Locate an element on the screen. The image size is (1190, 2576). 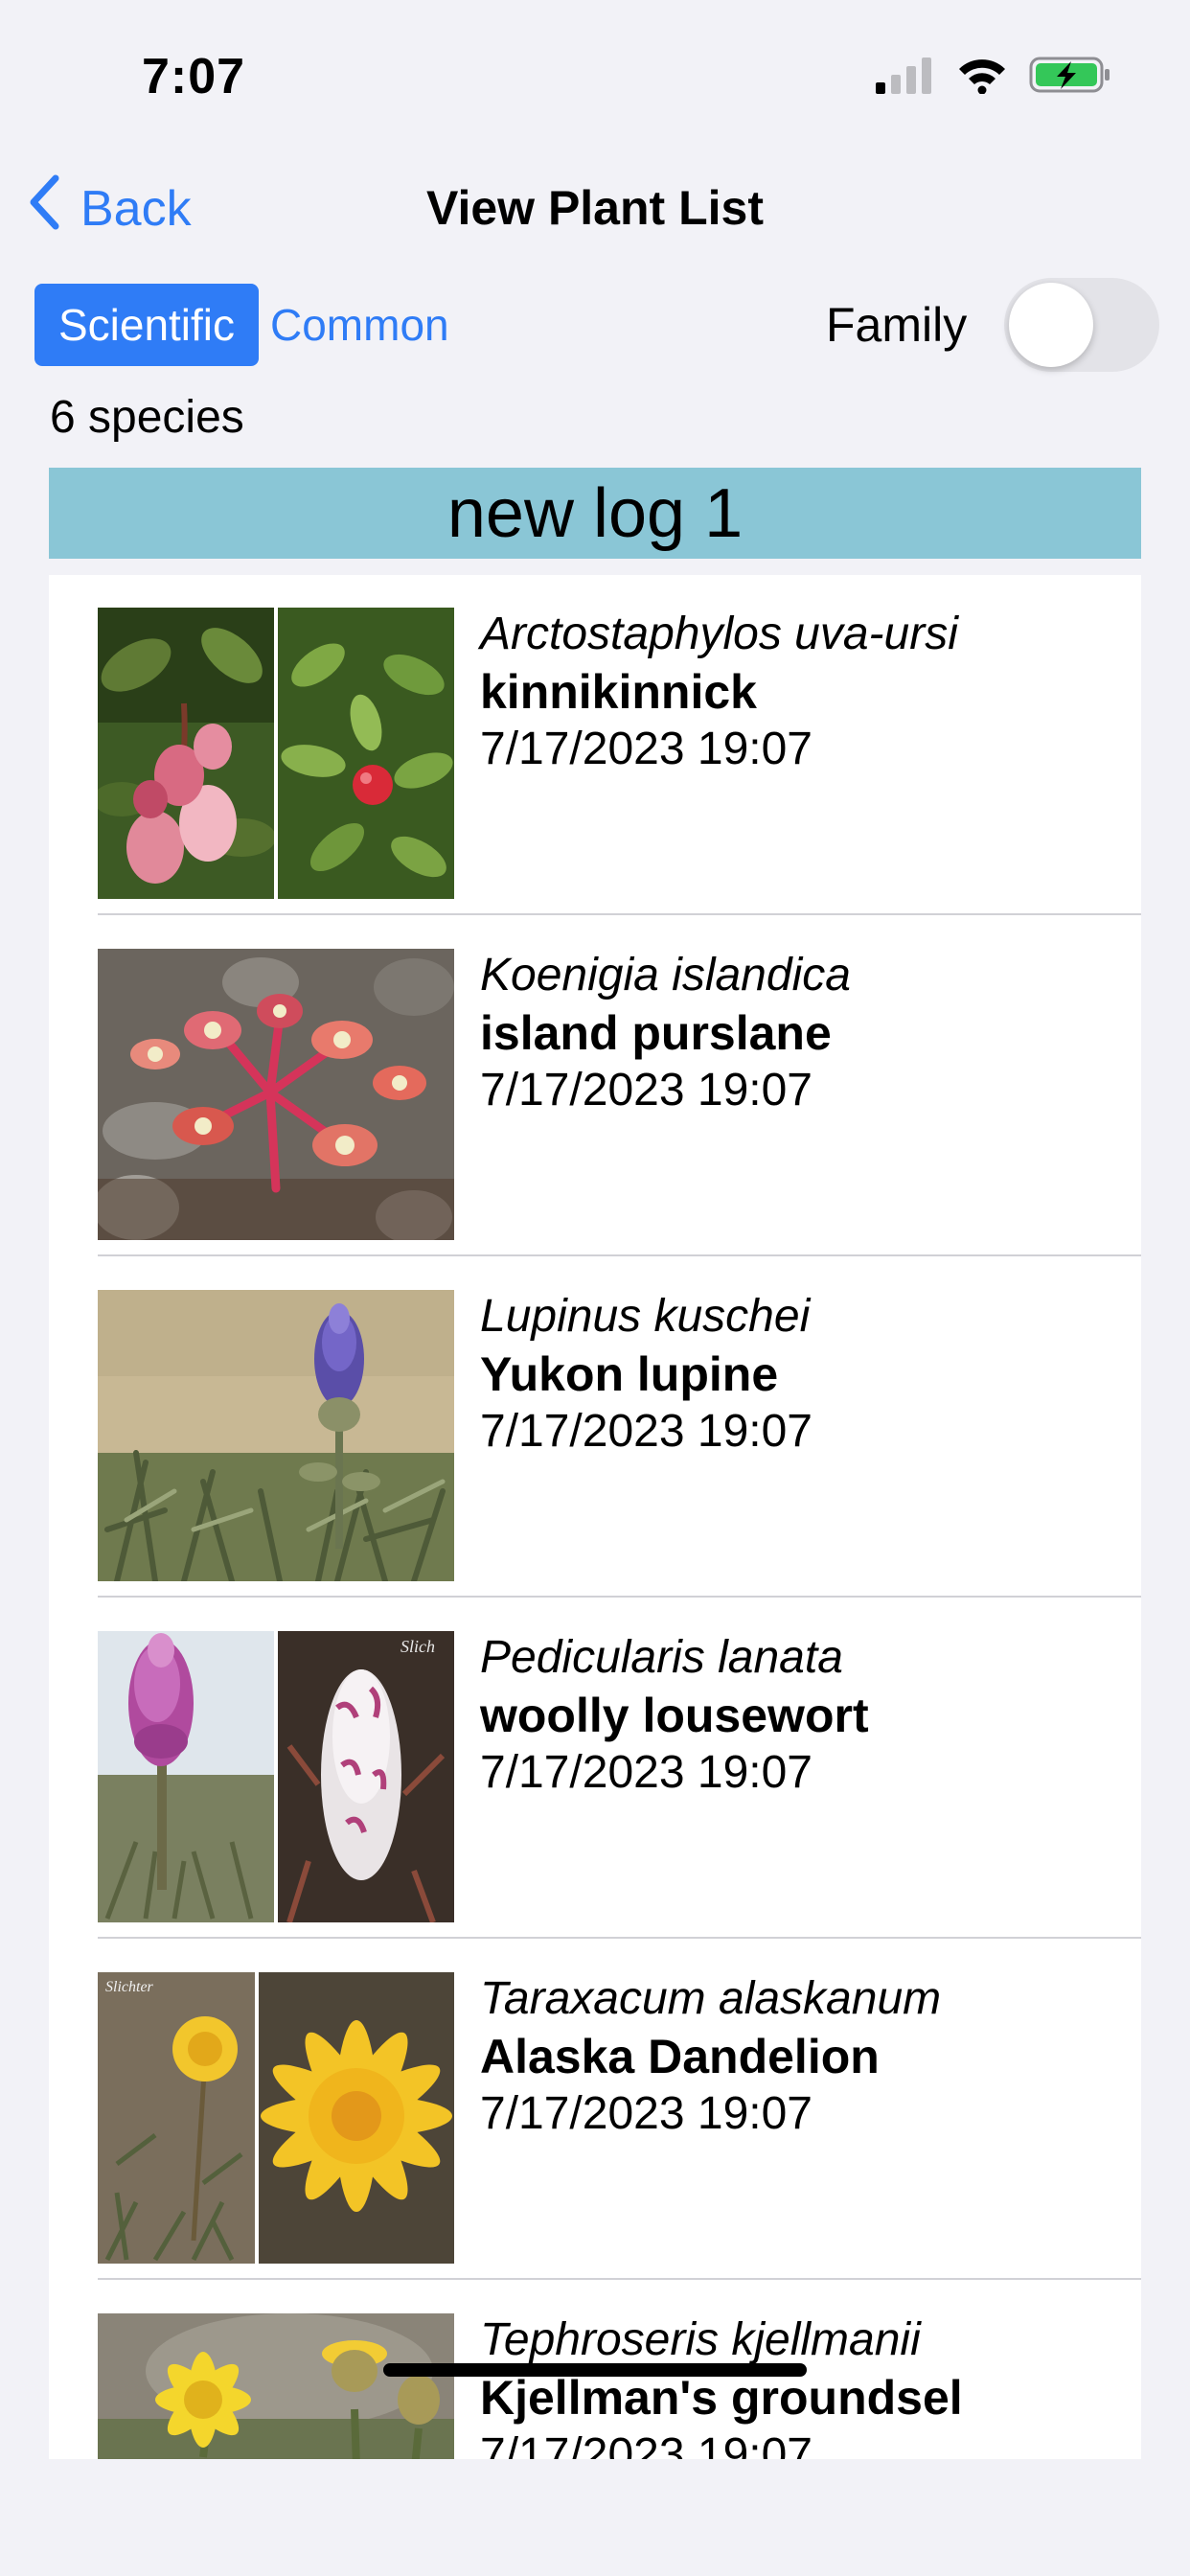
common-name: Yukon lupine is located at coordinates (630, 1374).